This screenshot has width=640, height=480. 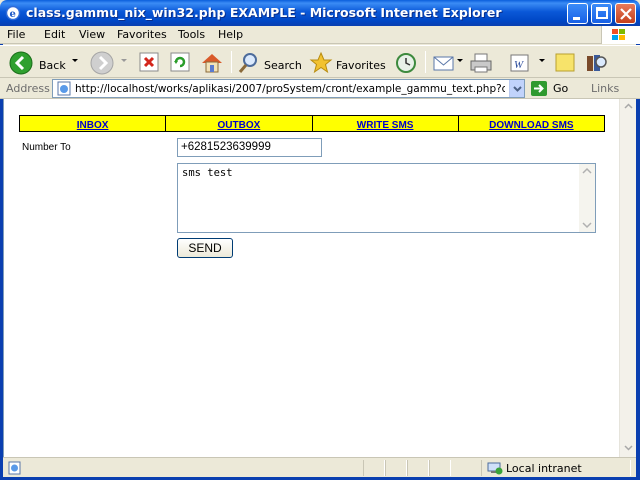 What do you see at coordinates (495, 468) in the screenshot?
I see `local-intranet-icon` at bounding box center [495, 468].